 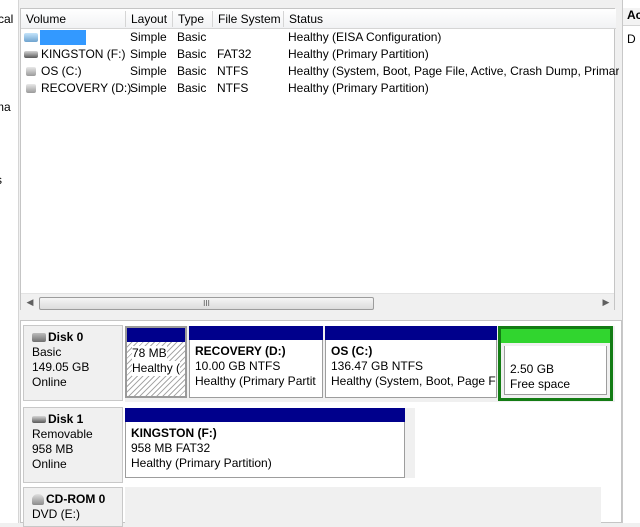 I want to click on partition-name: RECOVERY (D:), so click(x=240, y=351).